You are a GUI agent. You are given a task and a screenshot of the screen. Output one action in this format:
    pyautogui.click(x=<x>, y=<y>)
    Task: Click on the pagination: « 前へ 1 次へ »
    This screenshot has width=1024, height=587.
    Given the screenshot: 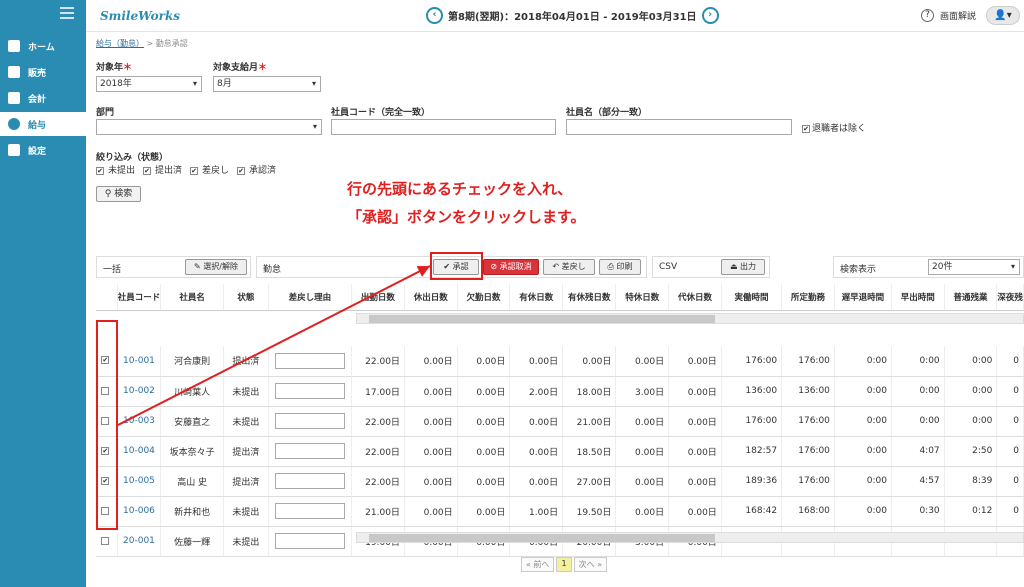 What is the action you would take?
    pyautogui.click(x=565, y=564)
    